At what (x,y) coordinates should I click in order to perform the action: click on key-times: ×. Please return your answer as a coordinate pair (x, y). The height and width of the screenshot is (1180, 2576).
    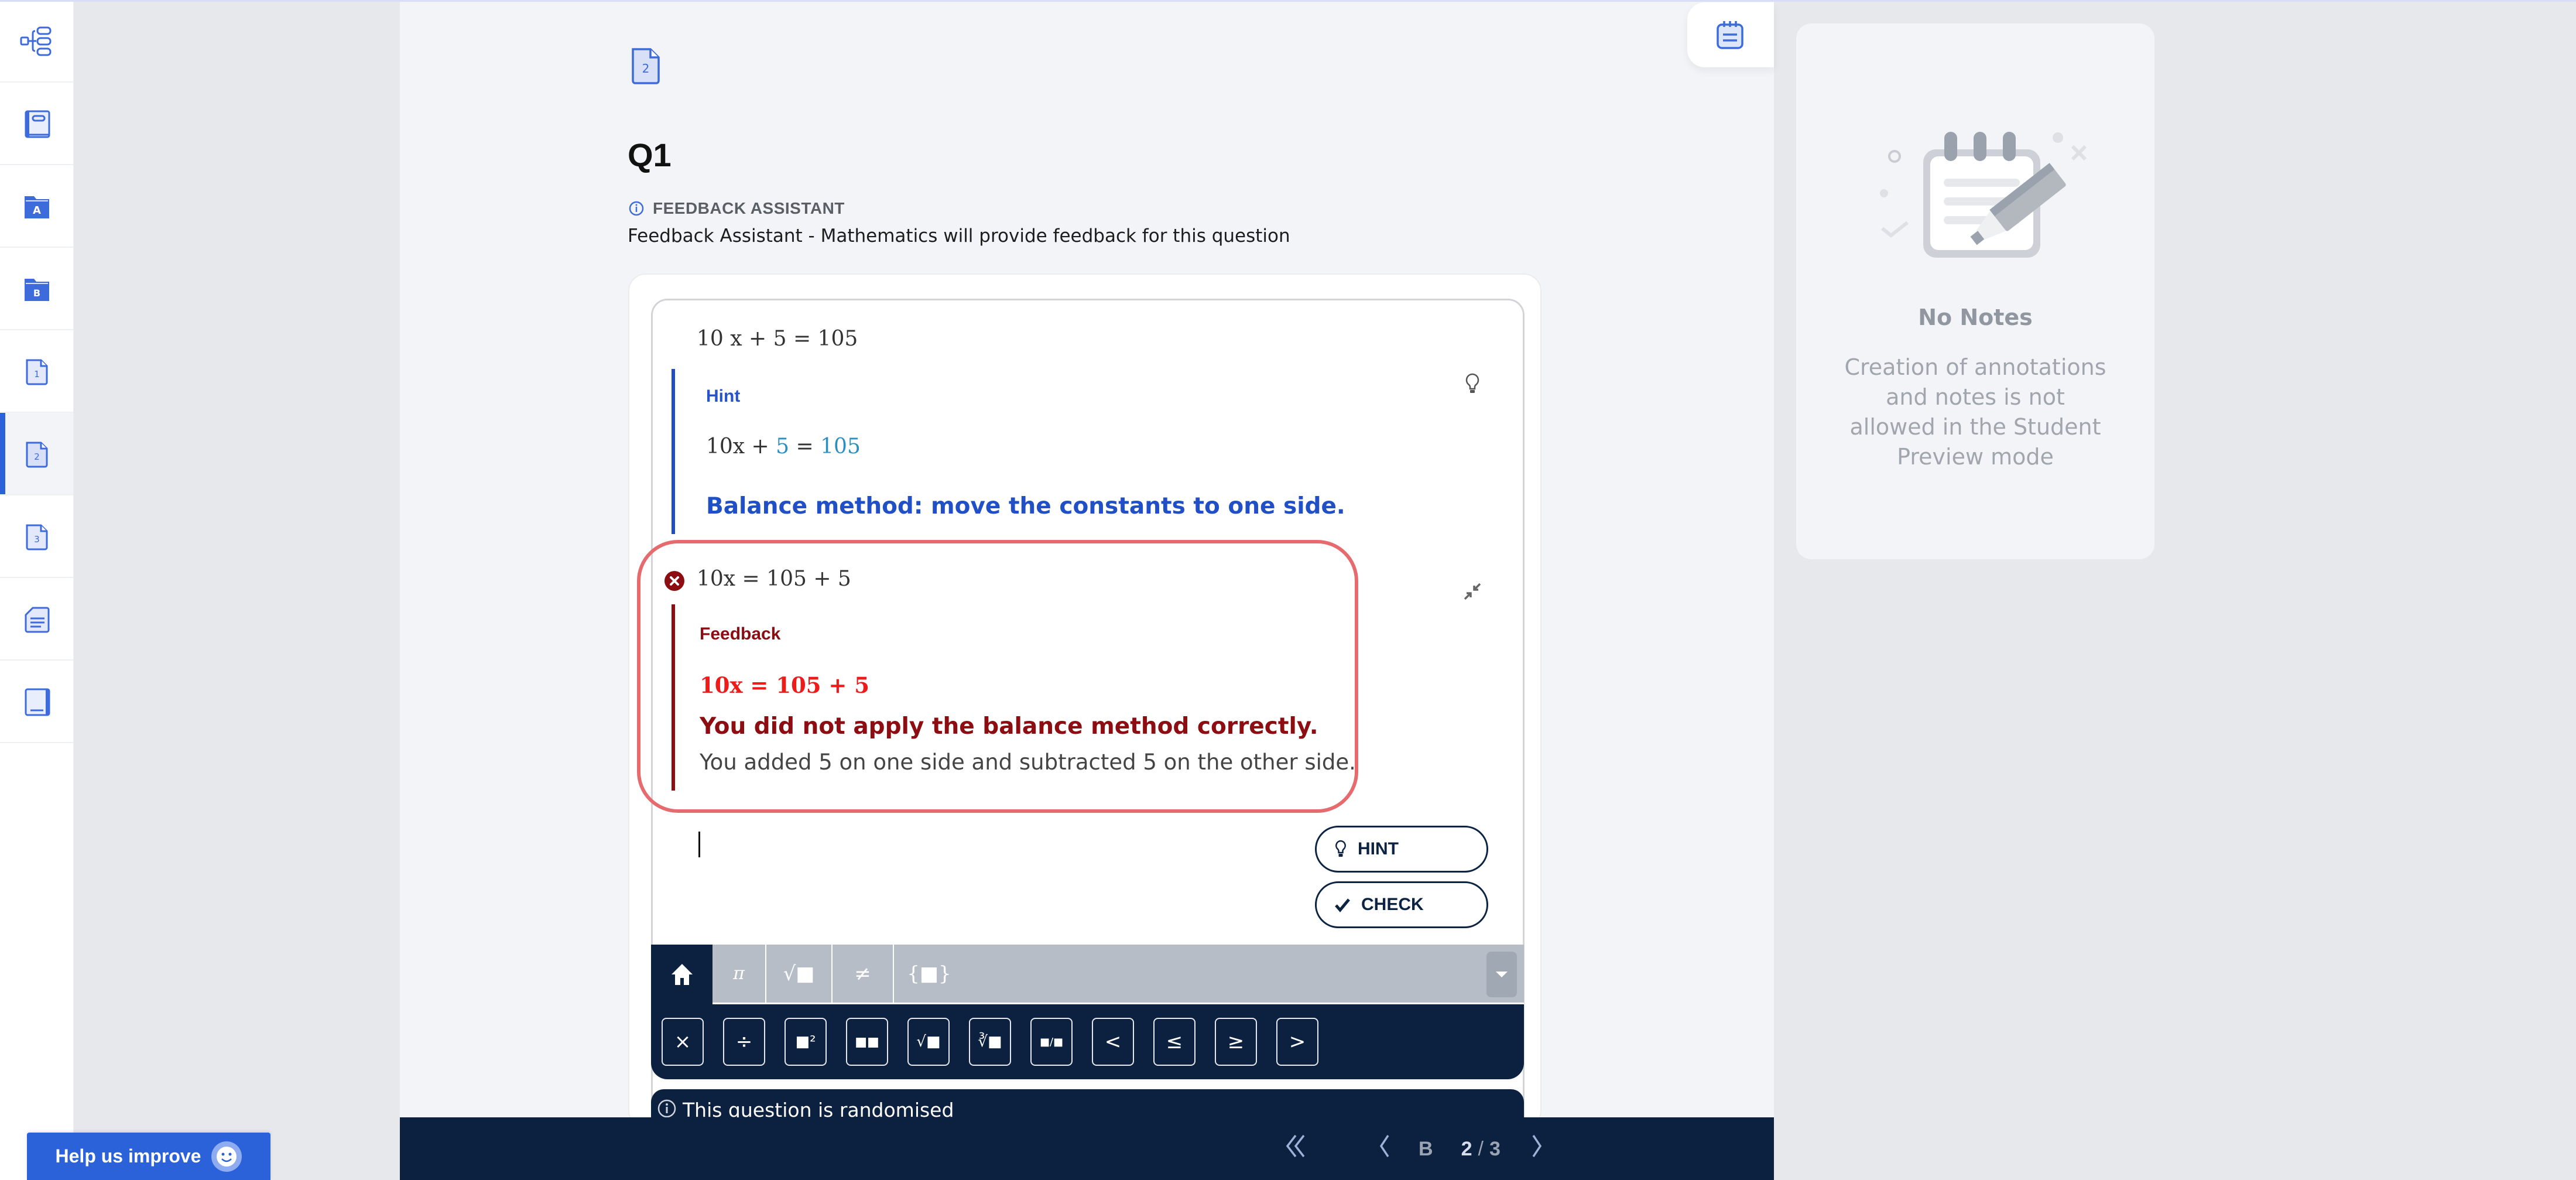
    Looking at the image, I should click on (683, 1042).